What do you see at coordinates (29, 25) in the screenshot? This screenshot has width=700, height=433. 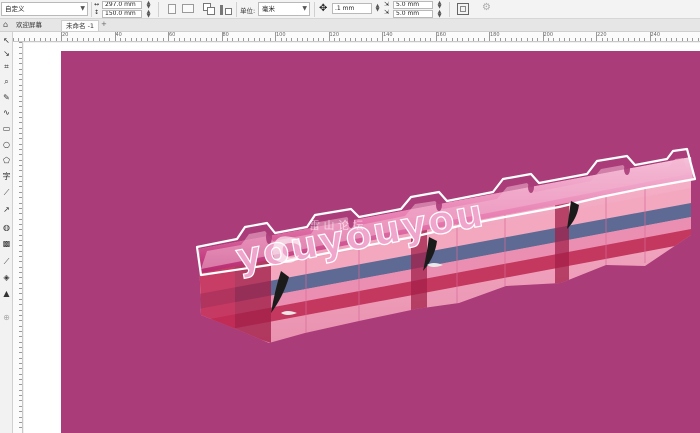 I see `tab-welcome-screen: 欢迎屏幕` at bounding box center [29, 25].